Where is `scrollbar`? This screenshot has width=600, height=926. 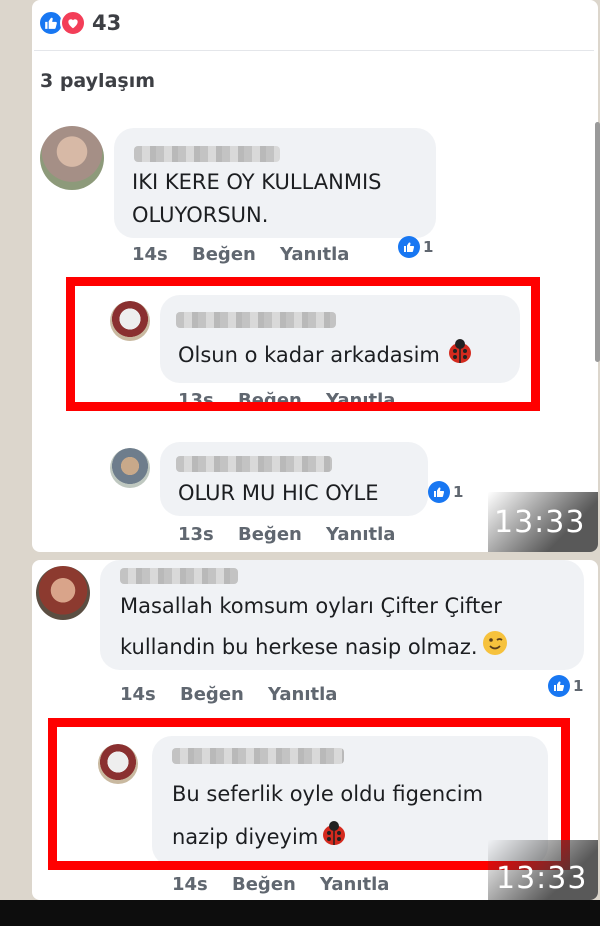
scrollbar is located at coordinates (597, 242).